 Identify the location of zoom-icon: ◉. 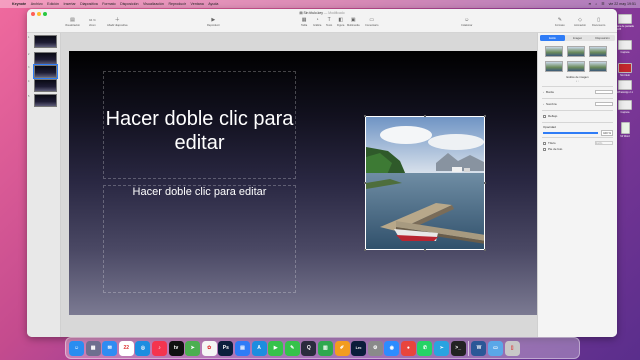
(392, 348).